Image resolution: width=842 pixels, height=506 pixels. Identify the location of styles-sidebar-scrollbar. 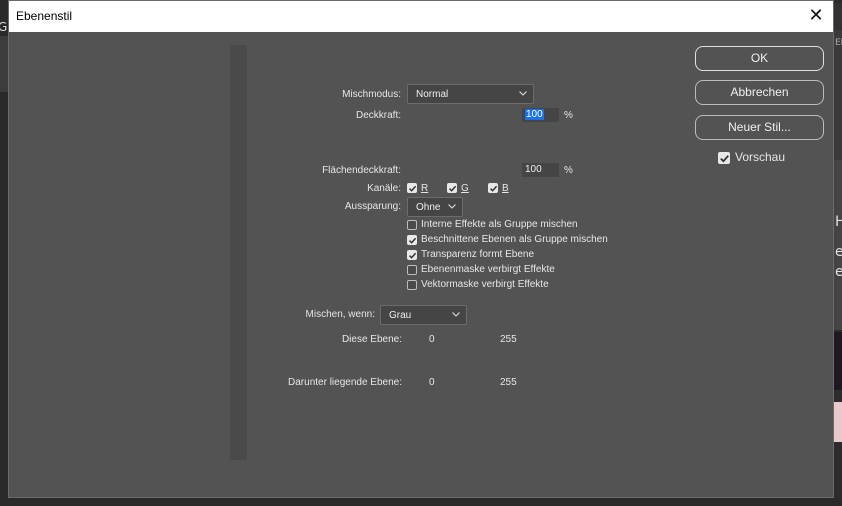
(238, 252).